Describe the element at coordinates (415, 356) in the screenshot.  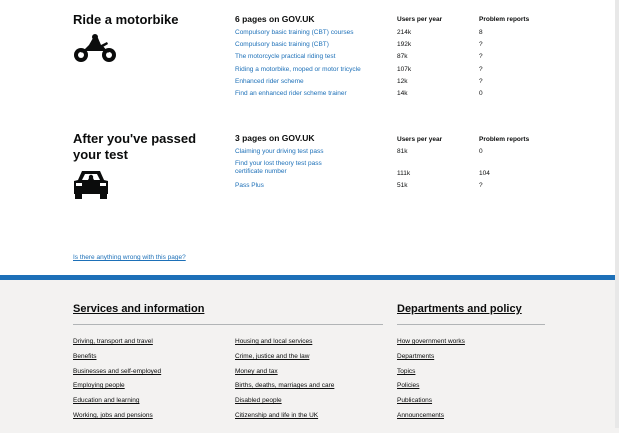
I see `footer-link: Departments` at that location.